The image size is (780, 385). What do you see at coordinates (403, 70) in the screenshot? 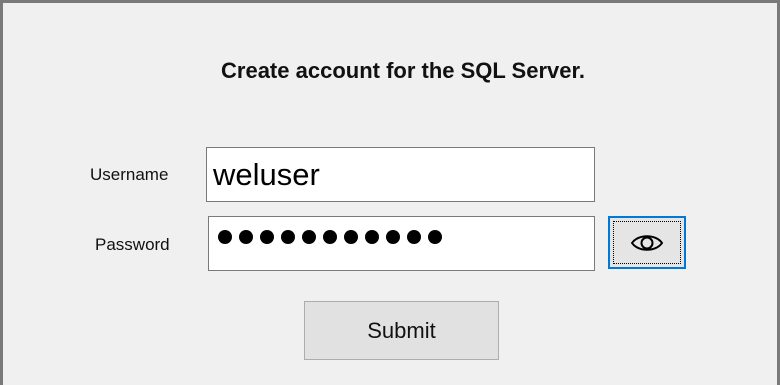
I see `form-title: Create account for the SQL Server.` at bounding box center [403, 70].